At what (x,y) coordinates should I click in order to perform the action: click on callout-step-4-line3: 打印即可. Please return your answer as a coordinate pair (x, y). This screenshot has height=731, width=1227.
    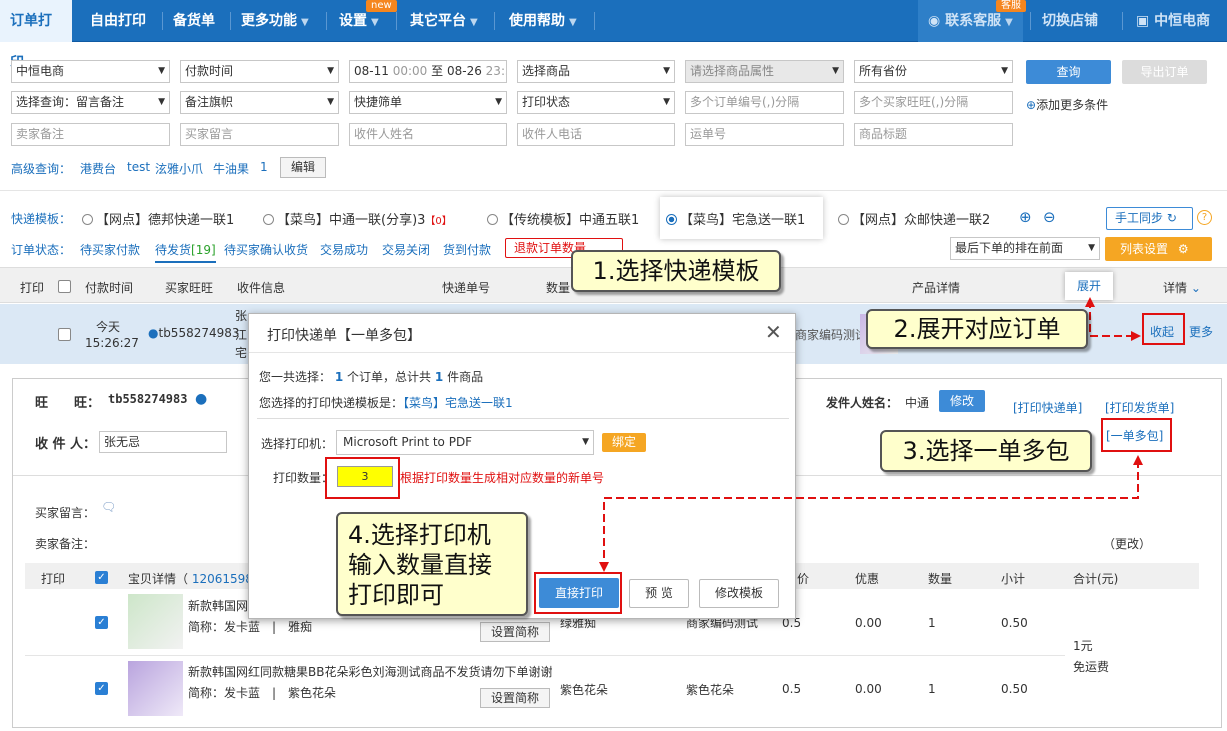
    Looking at the image, I should click on (396, 595).